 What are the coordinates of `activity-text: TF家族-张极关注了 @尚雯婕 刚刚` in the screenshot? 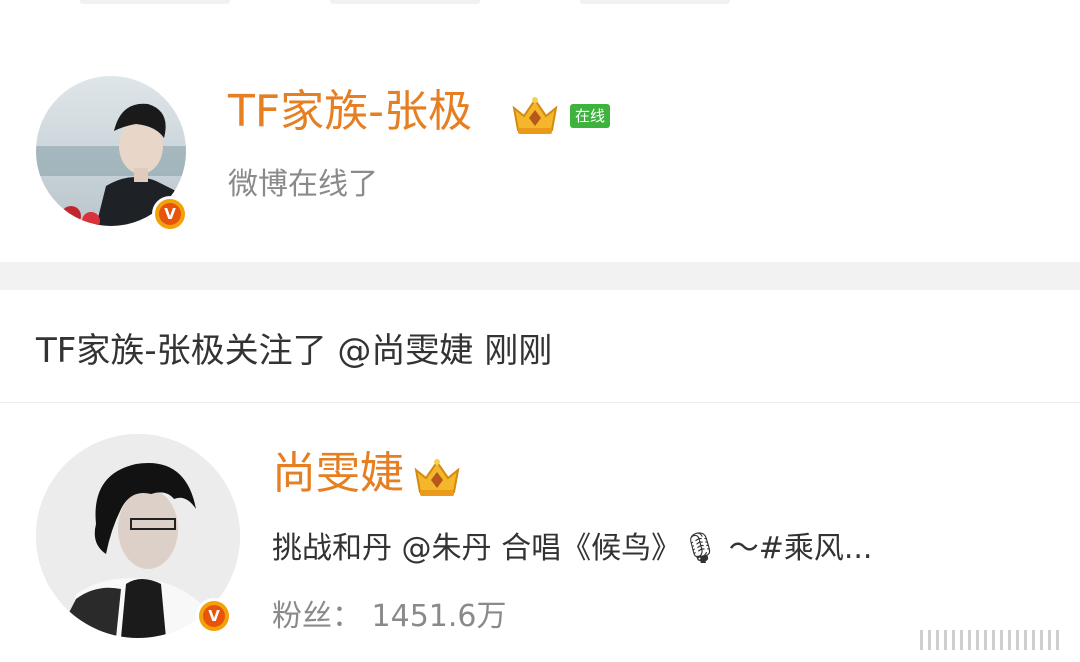 It's located at (294, 351).